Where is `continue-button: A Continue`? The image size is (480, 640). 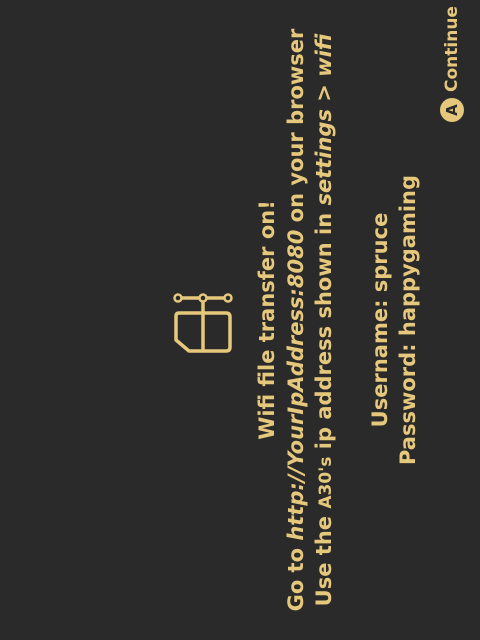
continue-button: A Continue is located at coordinates (452, 64).